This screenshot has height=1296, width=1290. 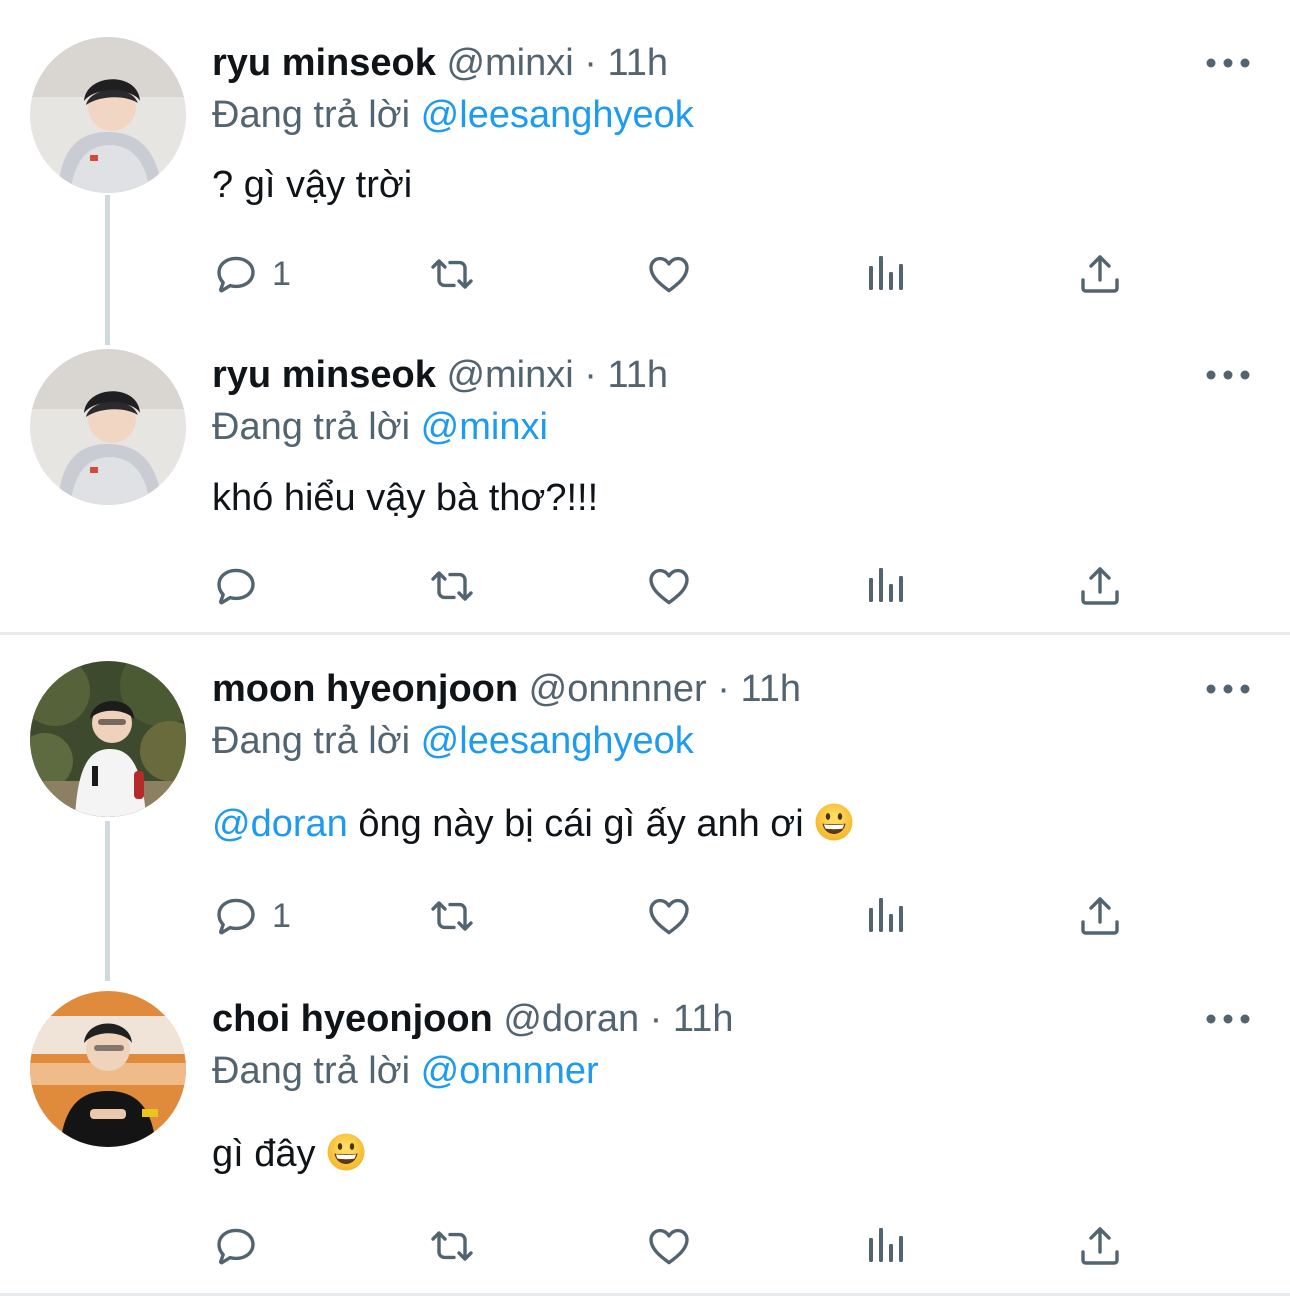 I want to click on tweet-mention: @doran, so click(x=280, y=824).